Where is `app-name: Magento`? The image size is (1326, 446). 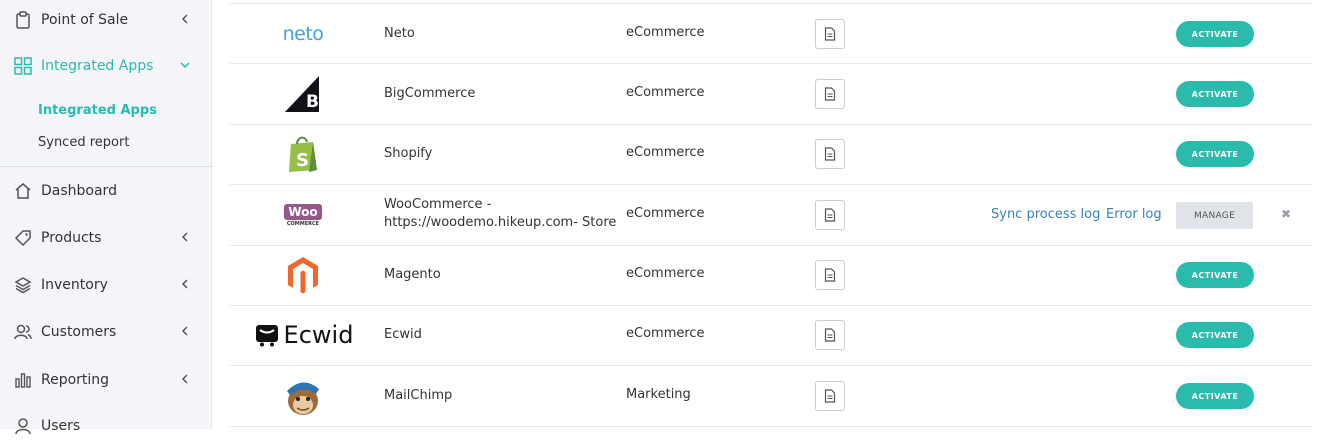 app-name: Magento is located at coordinates (412, 274).